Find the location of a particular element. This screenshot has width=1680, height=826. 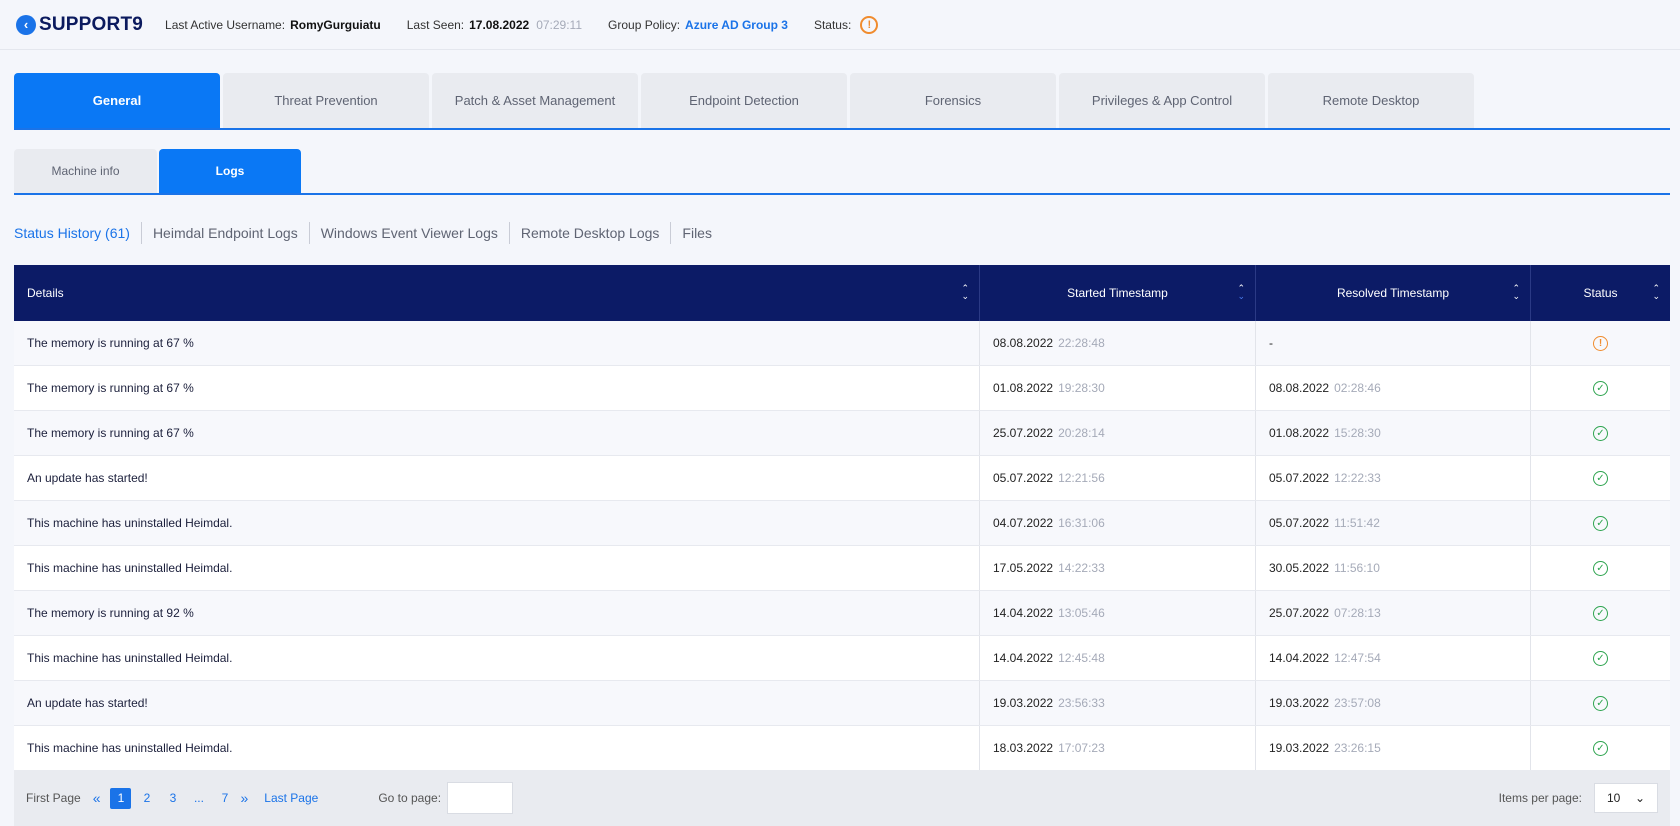

cell-resolved: 01.08.2022 15:28:30 is located at coordinates (1393, 433).